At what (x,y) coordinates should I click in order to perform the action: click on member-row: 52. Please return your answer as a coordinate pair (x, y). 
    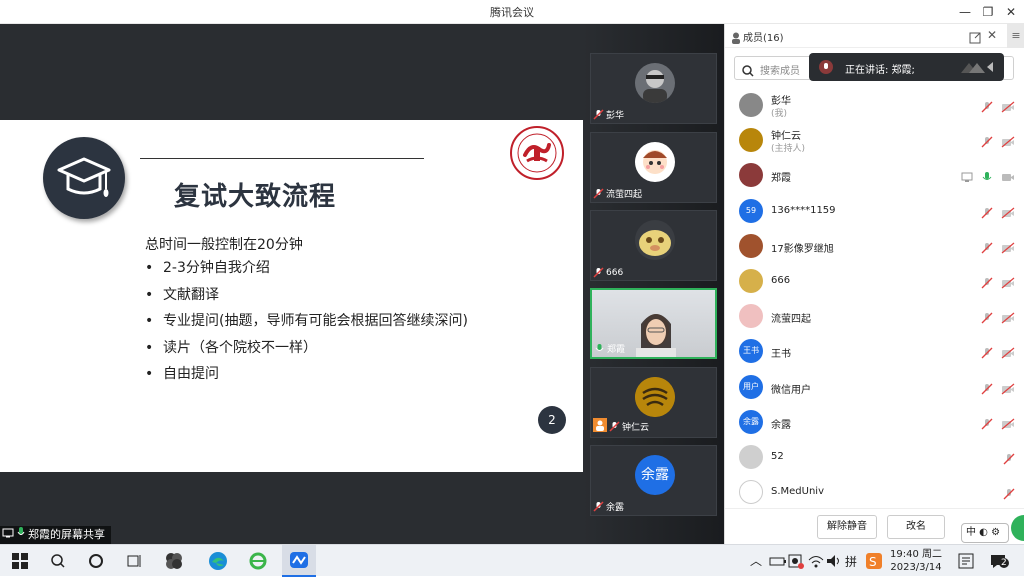
    Looking at the image, I should click on (874, 457).